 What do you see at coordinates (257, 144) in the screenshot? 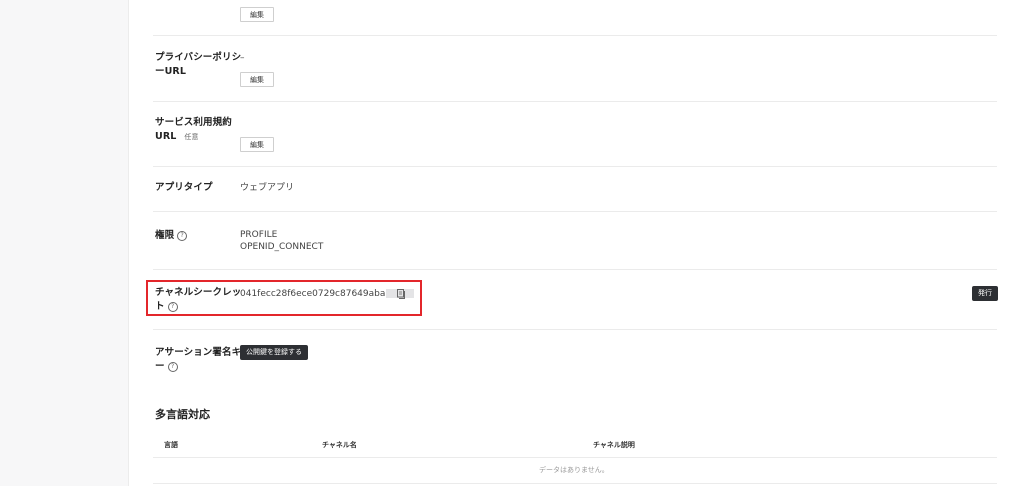
I see `terms-edit-button: 編集` at bounding box center [257, 144].